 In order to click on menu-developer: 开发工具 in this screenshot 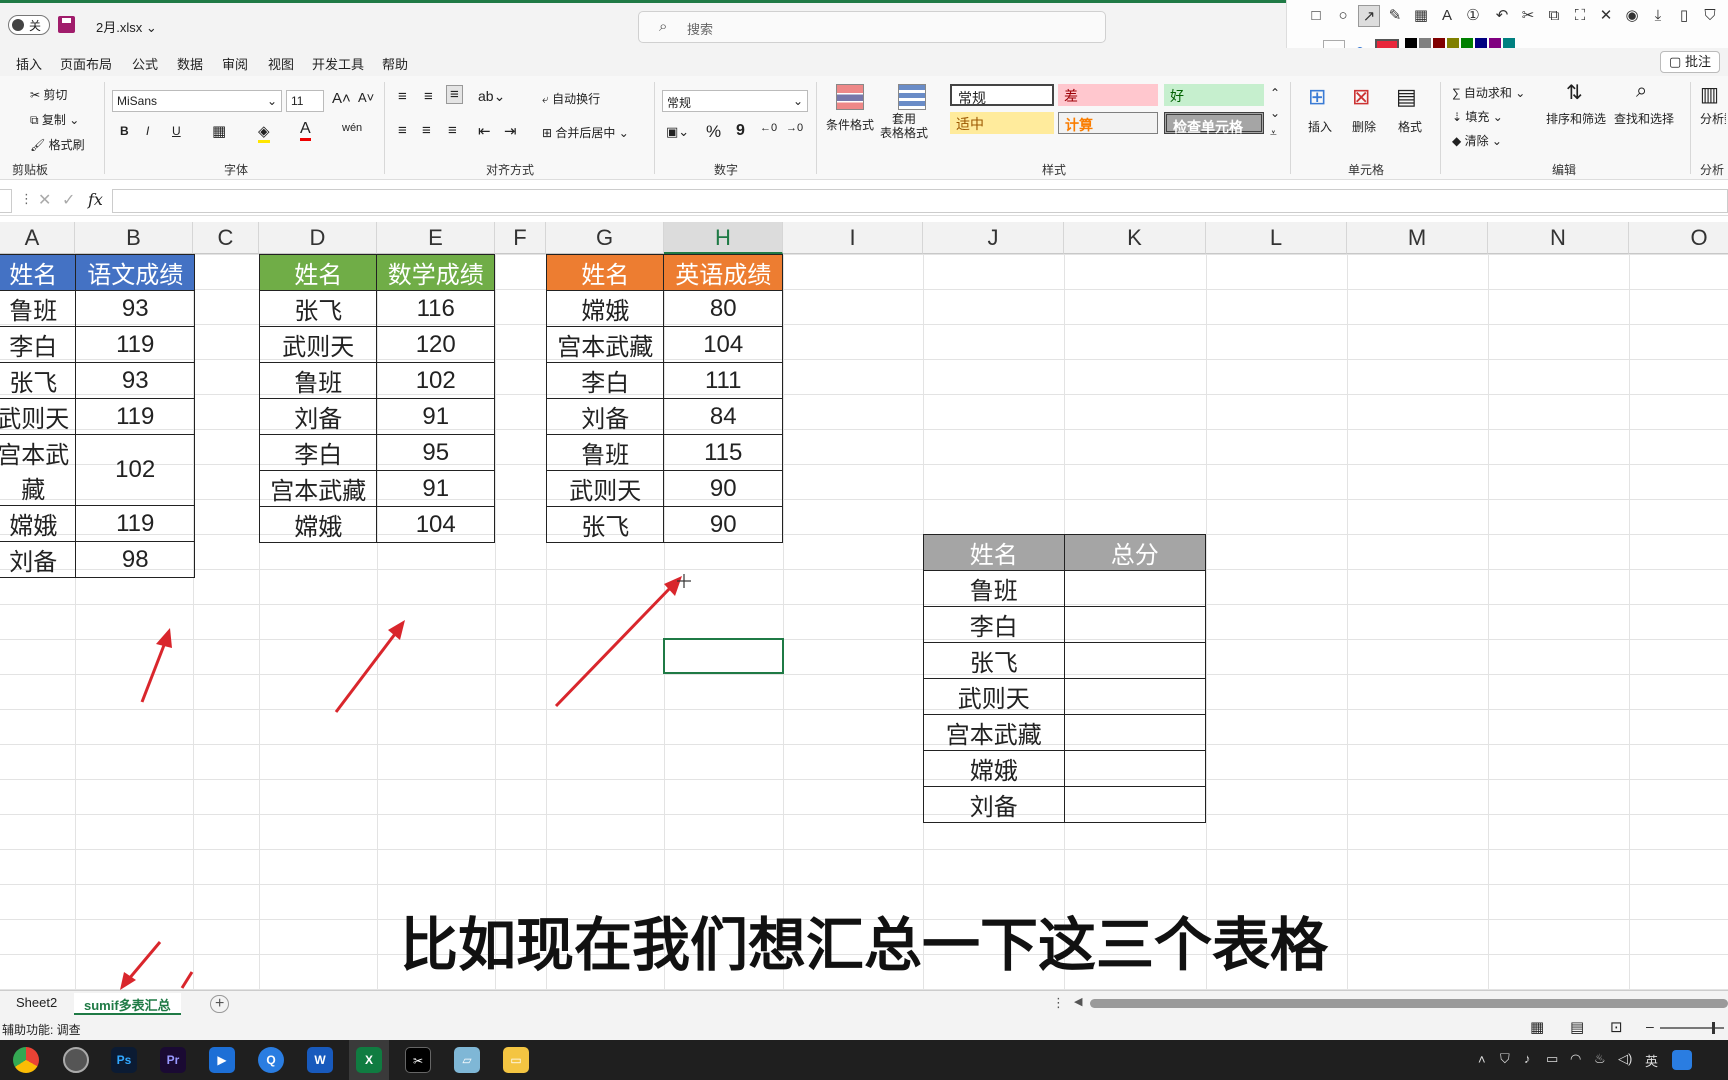, I will do `click(338, 63)`.